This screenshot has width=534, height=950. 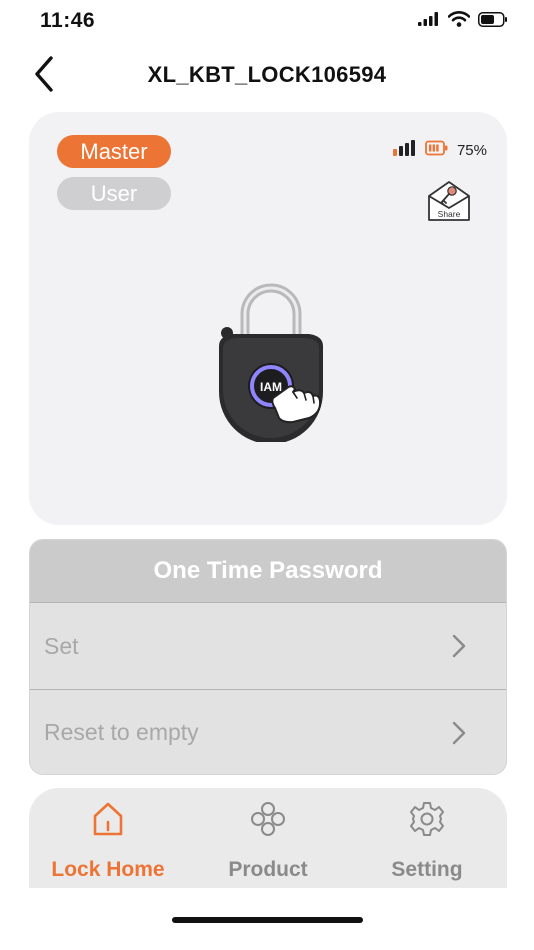 What do you see at coordinates (272, 362) in the screenshot?
I see `padlock-fingerprint-icon: IAM` at bounding box center [272, 362].